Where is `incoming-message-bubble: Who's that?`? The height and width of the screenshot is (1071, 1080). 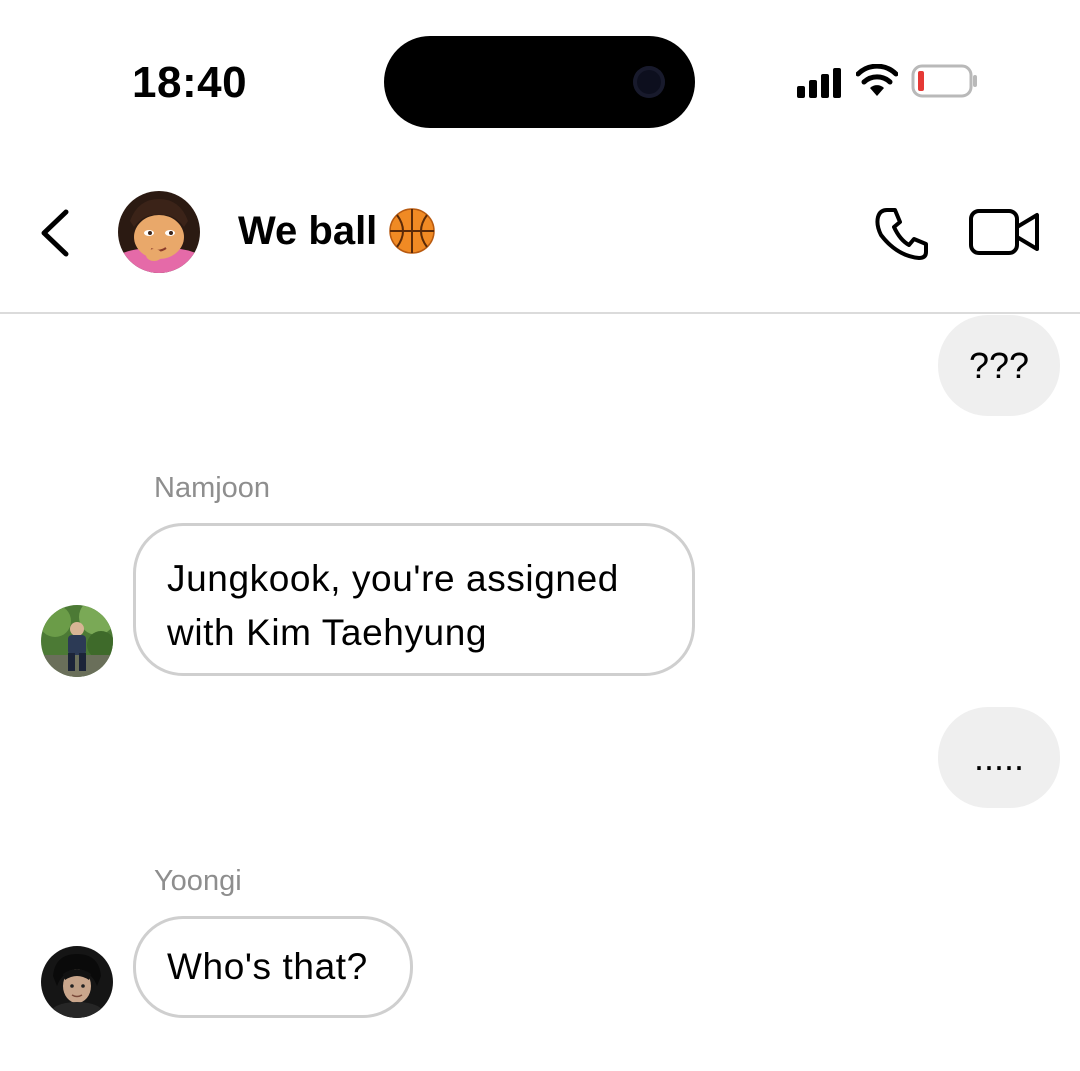 incoming-message-bubble: Who's that? is located at coordinates (273, 967).